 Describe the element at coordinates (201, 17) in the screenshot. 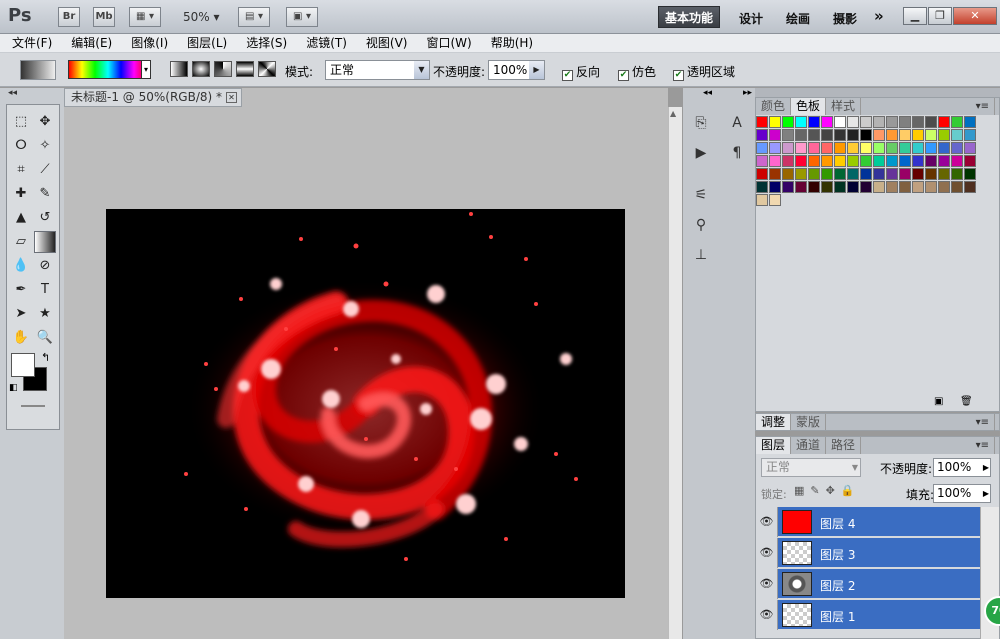

I see `zoom-level: 50% ▾` at that location.